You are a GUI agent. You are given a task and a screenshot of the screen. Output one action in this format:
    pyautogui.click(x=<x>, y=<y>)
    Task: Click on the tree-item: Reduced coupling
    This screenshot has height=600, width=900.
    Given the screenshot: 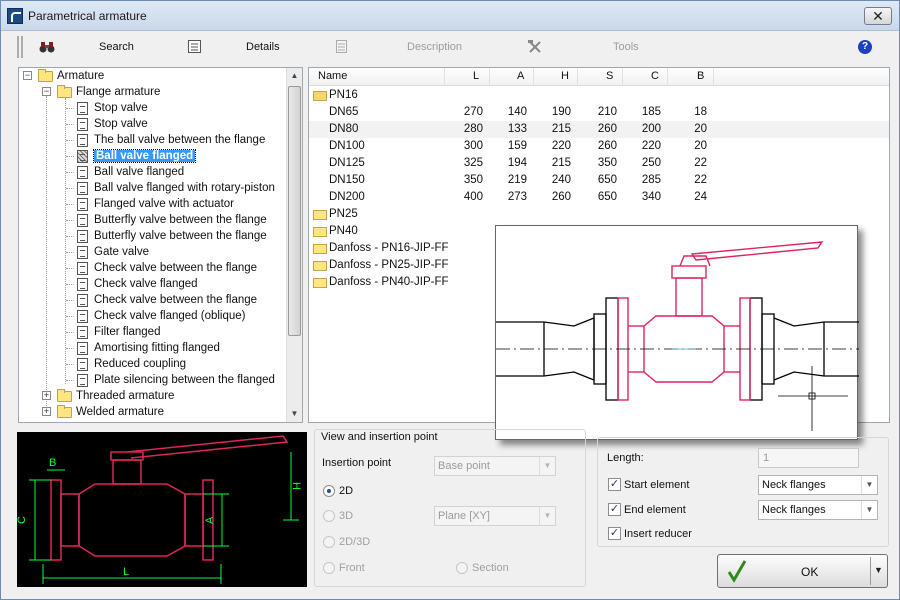 What is the action you would take?
    pyautogui.click(x=140, y=364)
    